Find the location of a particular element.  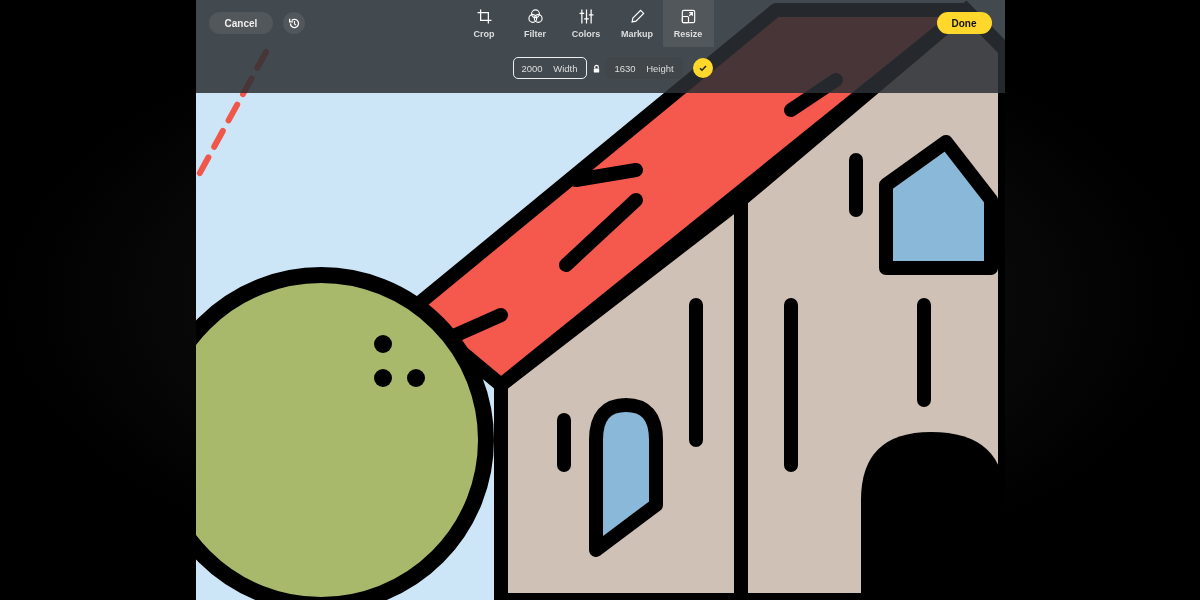

size-field: 2000 Width is located at coordinates (549, 68).